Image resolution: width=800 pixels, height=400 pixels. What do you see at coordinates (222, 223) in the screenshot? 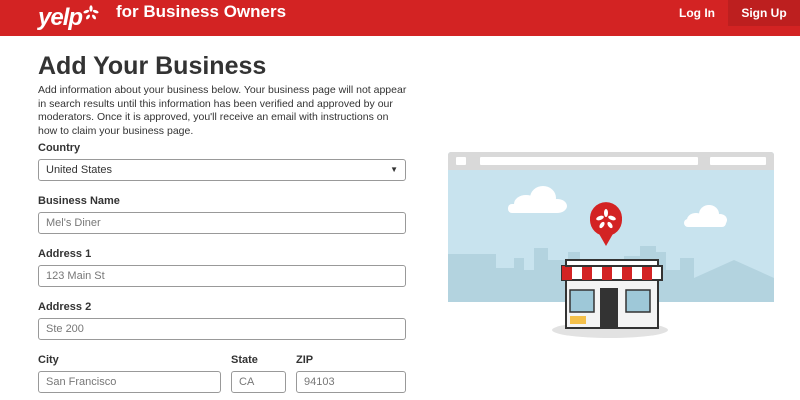
I see `business-name-field: Mel's Diner` at bounding box center [222, 223].